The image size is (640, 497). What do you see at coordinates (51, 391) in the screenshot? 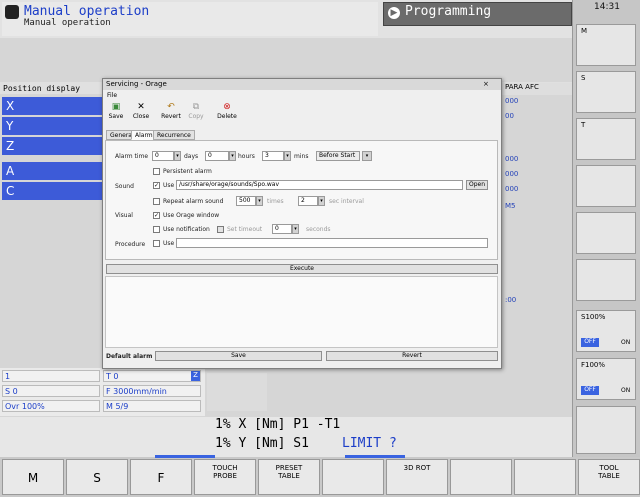
I see `status-s: S 0` at bounding box center [51, 391].